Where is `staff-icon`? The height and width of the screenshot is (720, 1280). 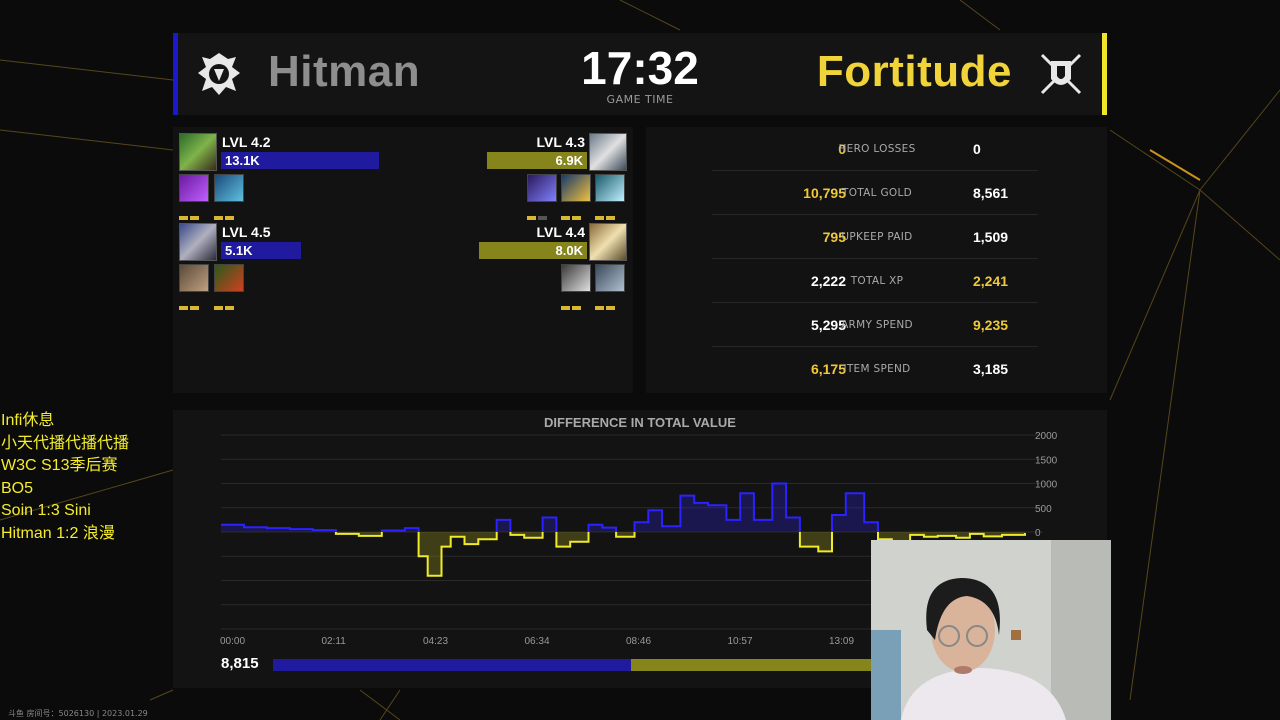
staff-icon is located at coordinates (576, 188).